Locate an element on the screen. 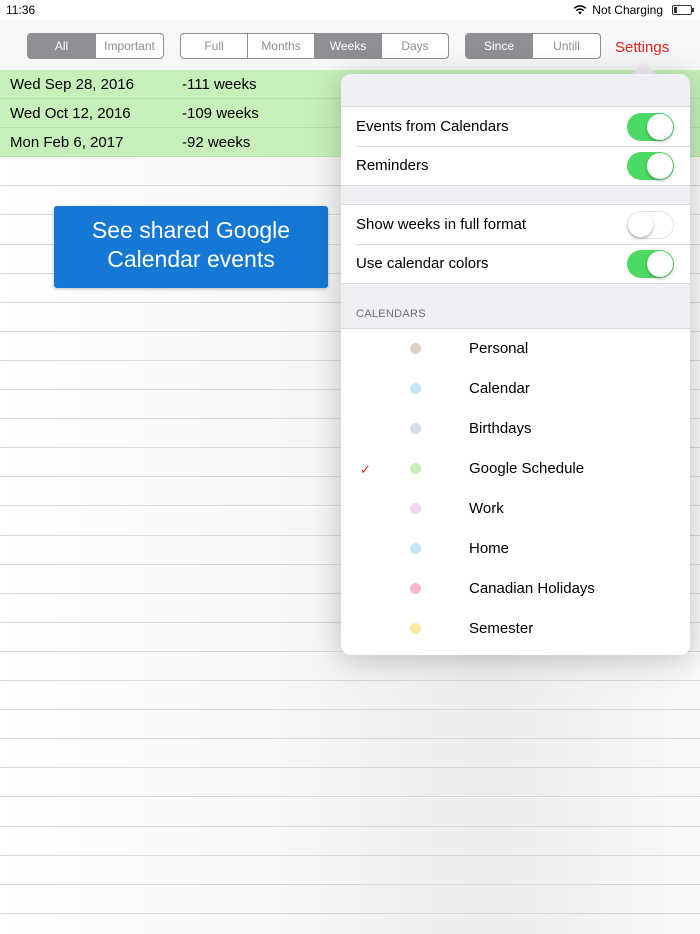  segment-all: All is located at coordinates (62, 46).